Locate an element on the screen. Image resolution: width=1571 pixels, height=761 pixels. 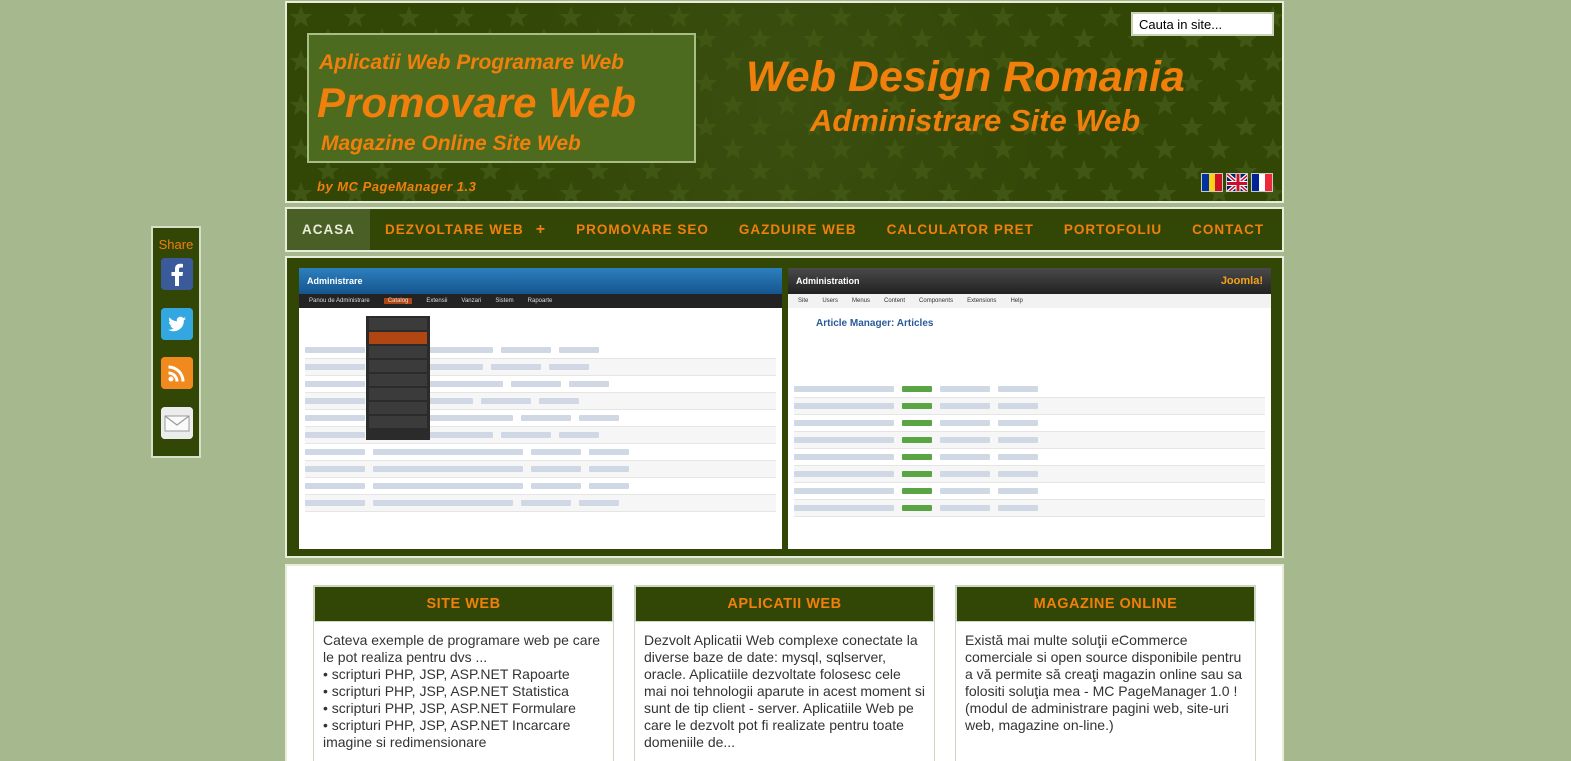
screenshot-menu-item: Vanzari is located at coordinates (471, 301).